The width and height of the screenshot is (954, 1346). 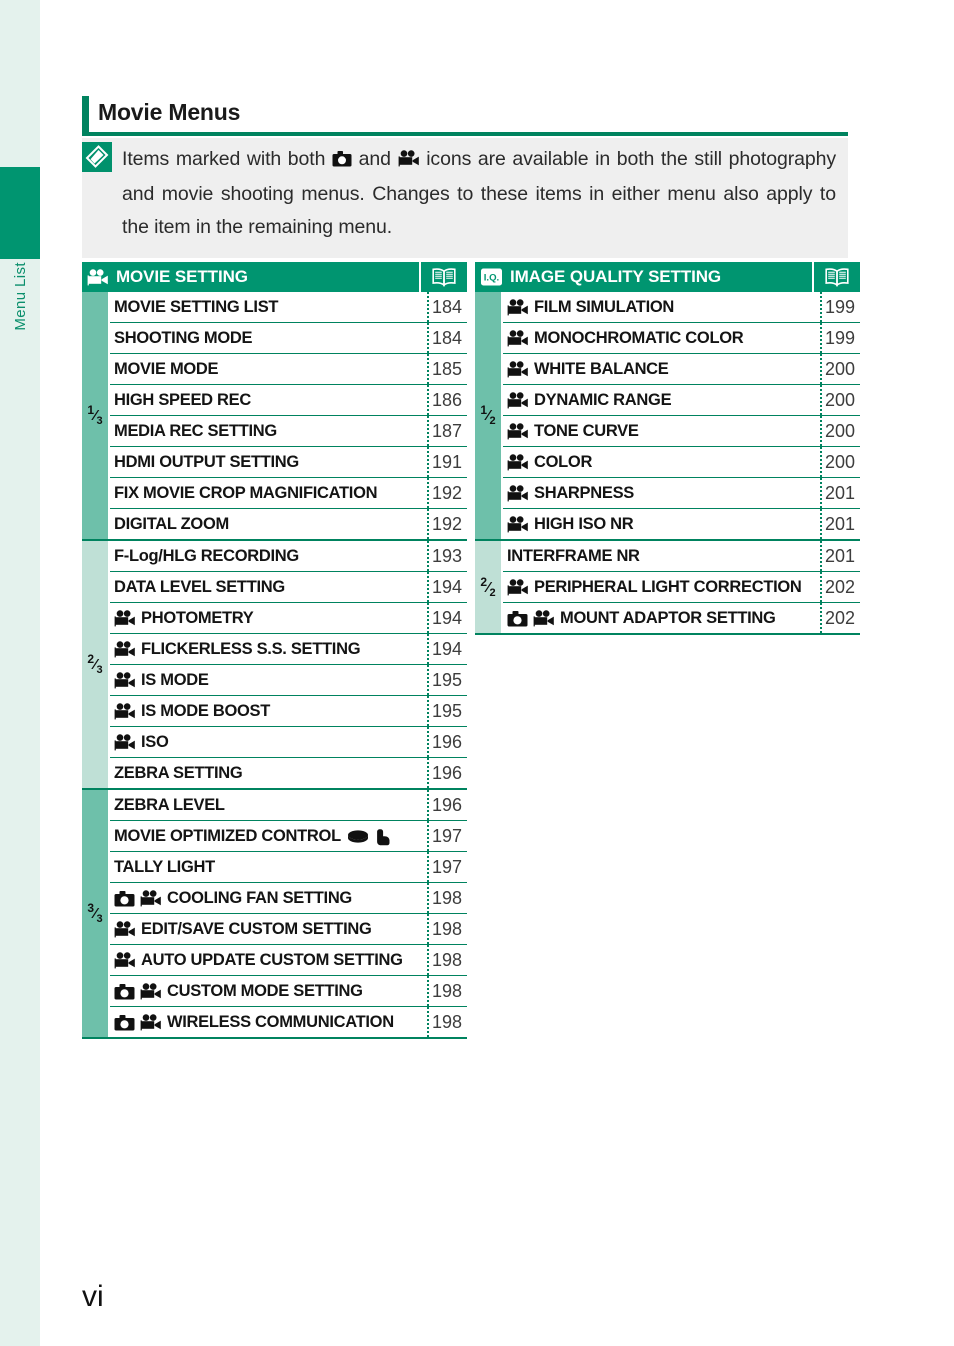 I want to click on menu-row-label-text: INTERFRAME NR, so click(x=573, y=556).